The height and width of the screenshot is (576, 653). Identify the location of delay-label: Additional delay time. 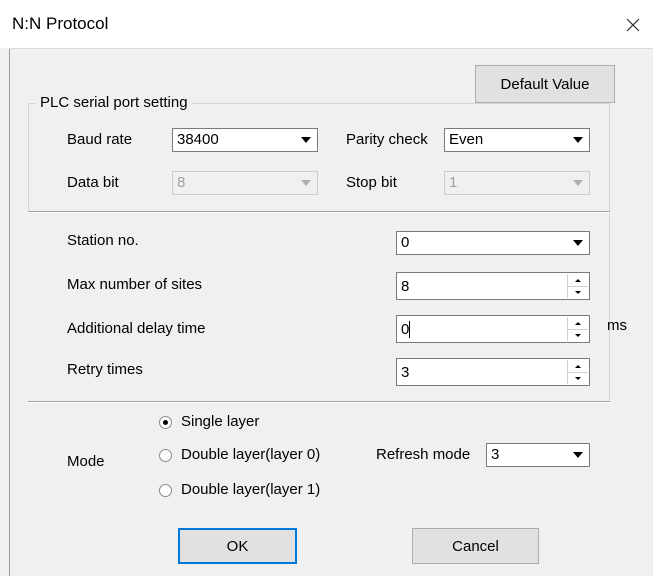
(136, 328).